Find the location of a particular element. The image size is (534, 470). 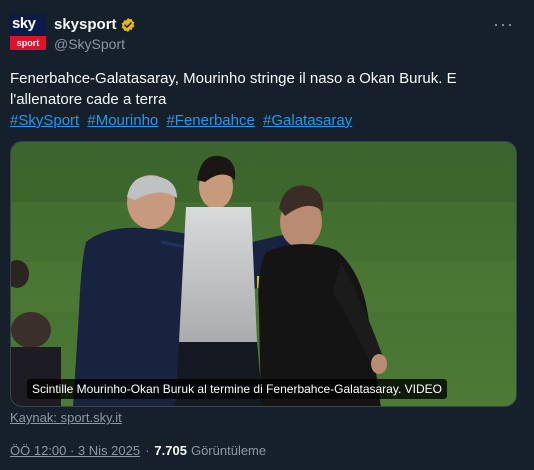

display-name: skysport is located at coordinates (85, 24).